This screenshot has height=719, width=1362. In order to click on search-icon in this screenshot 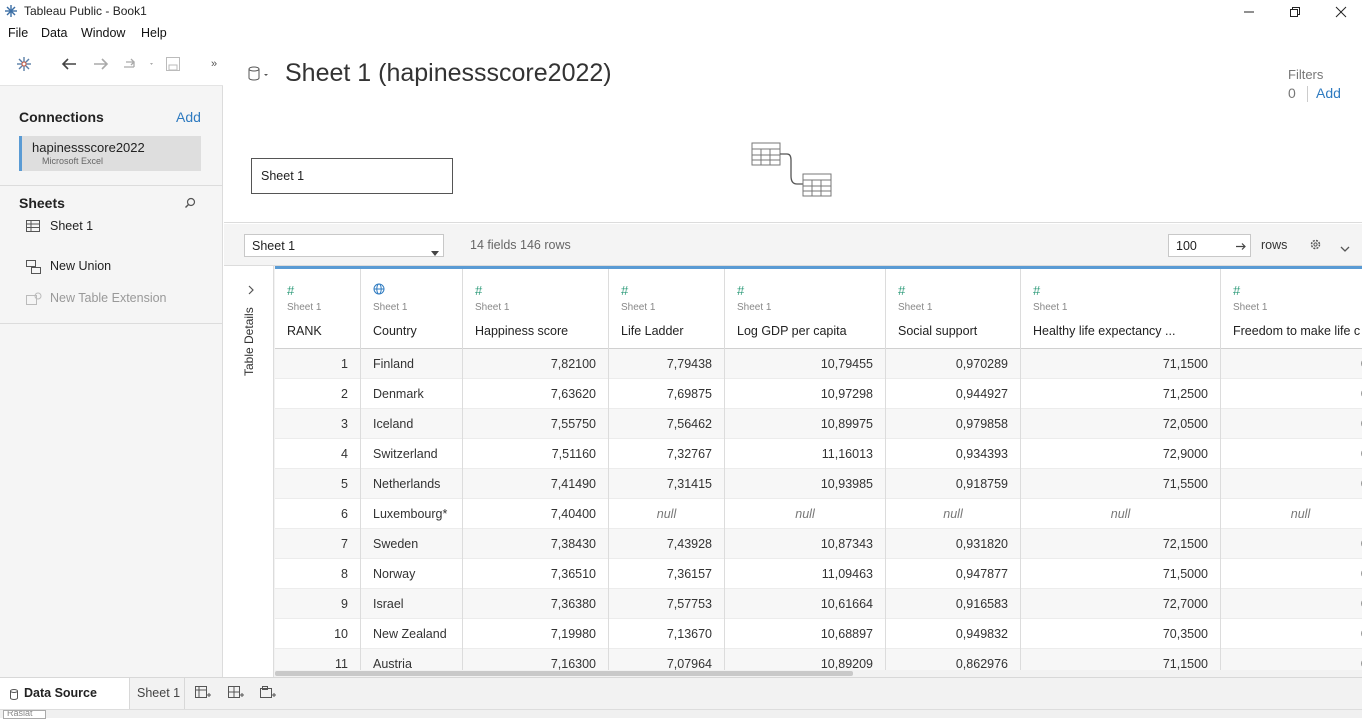, I will do `click(190, 204)`.